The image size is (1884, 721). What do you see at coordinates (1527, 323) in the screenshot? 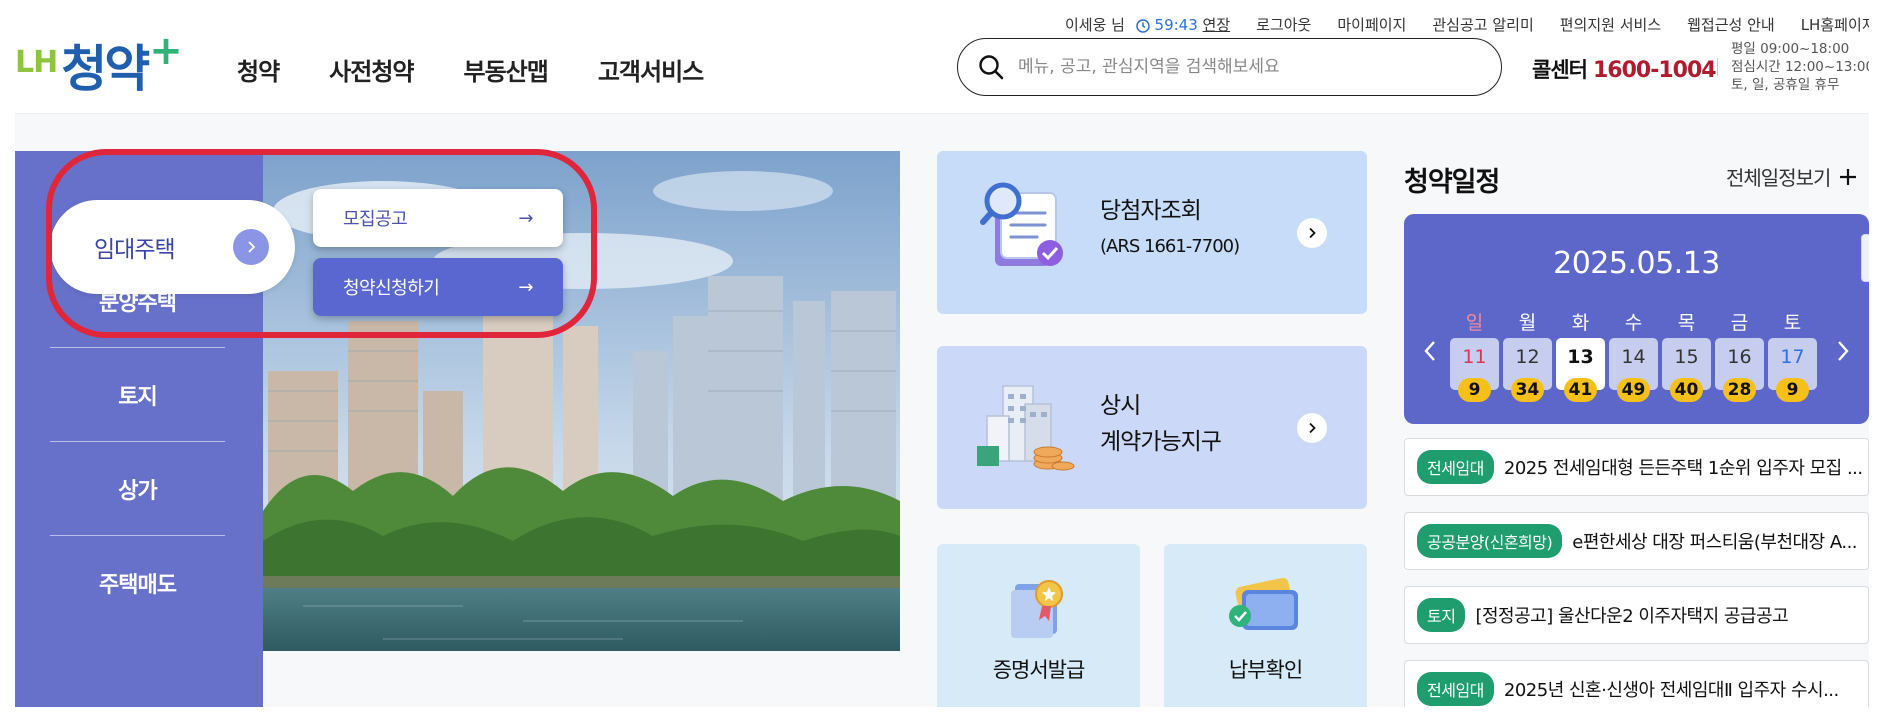
I see `day-name: 월` at bounding box center [1527, 323].